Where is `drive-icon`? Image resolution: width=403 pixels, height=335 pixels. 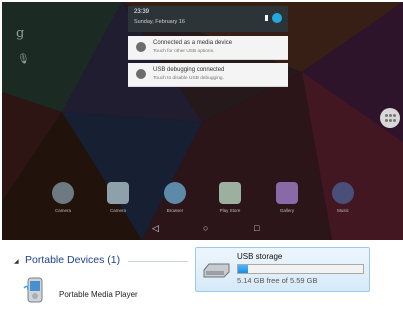
drive-icon is located at coordinates (216, 270).